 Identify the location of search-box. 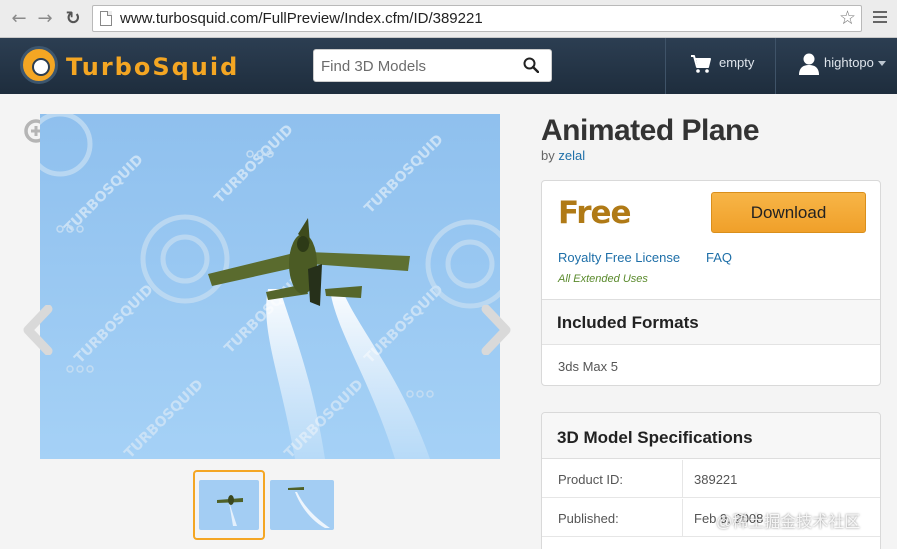
(432, 65).